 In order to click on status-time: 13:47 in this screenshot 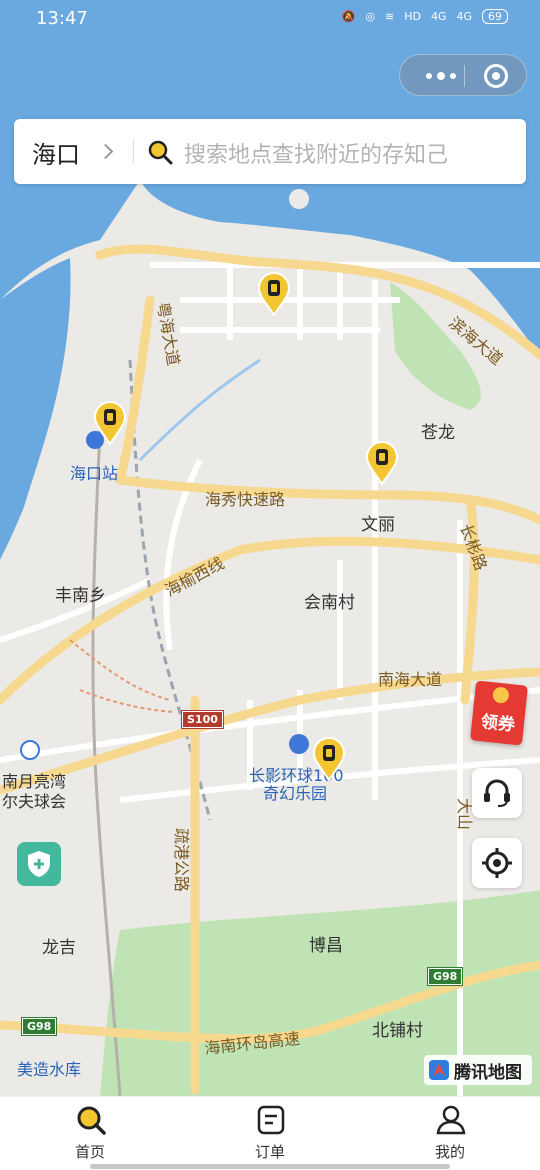, I will do `click(62, 18)`.